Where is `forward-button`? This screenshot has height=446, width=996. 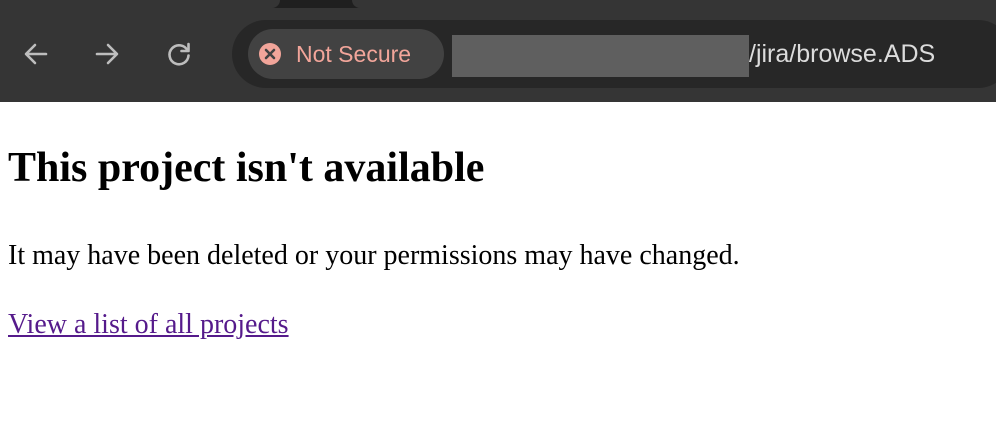
forward-button is located at coordinates (107, 54).